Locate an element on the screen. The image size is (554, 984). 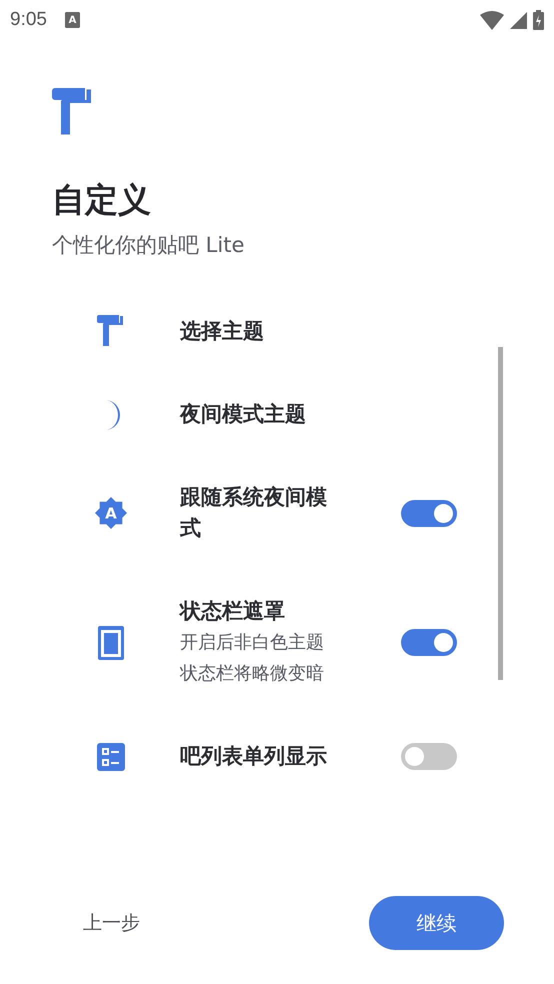
setting-title: 状态栏遮罩 is located at coordinates (233, 611).